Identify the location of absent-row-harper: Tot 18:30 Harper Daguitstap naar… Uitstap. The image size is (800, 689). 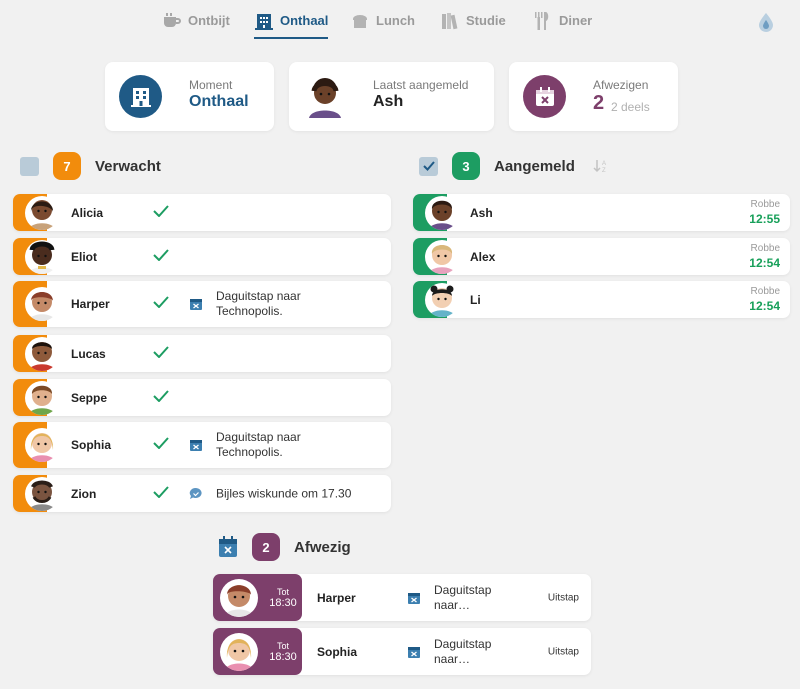
(402, 597).